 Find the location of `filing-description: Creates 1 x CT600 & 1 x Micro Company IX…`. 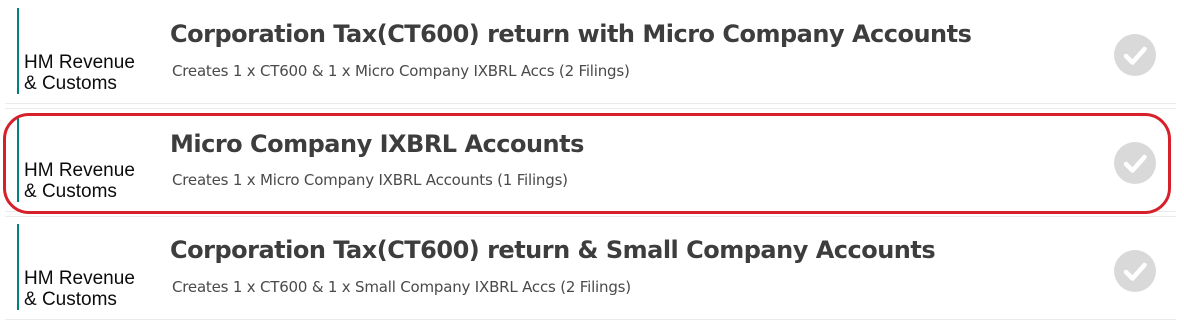

filing-description: Creates 1 x CT600 & 1 x Micro Company IX… is located at coordinates (401, 71).